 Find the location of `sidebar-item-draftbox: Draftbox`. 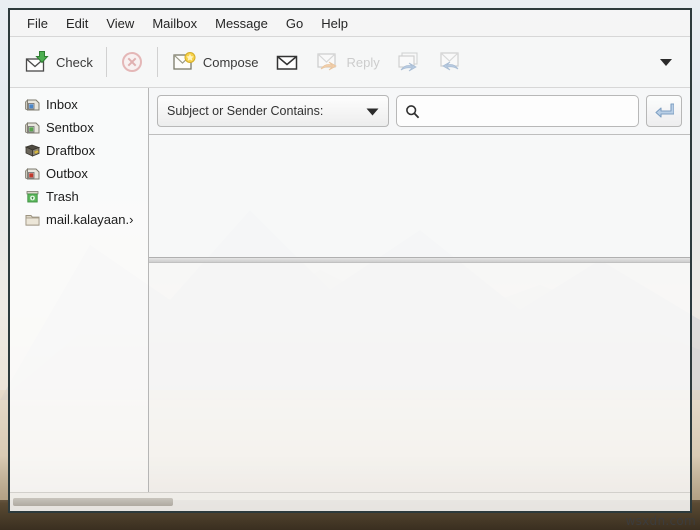

sidebar-item-draftbox: Draftbox is located at coordinates (79, 150).